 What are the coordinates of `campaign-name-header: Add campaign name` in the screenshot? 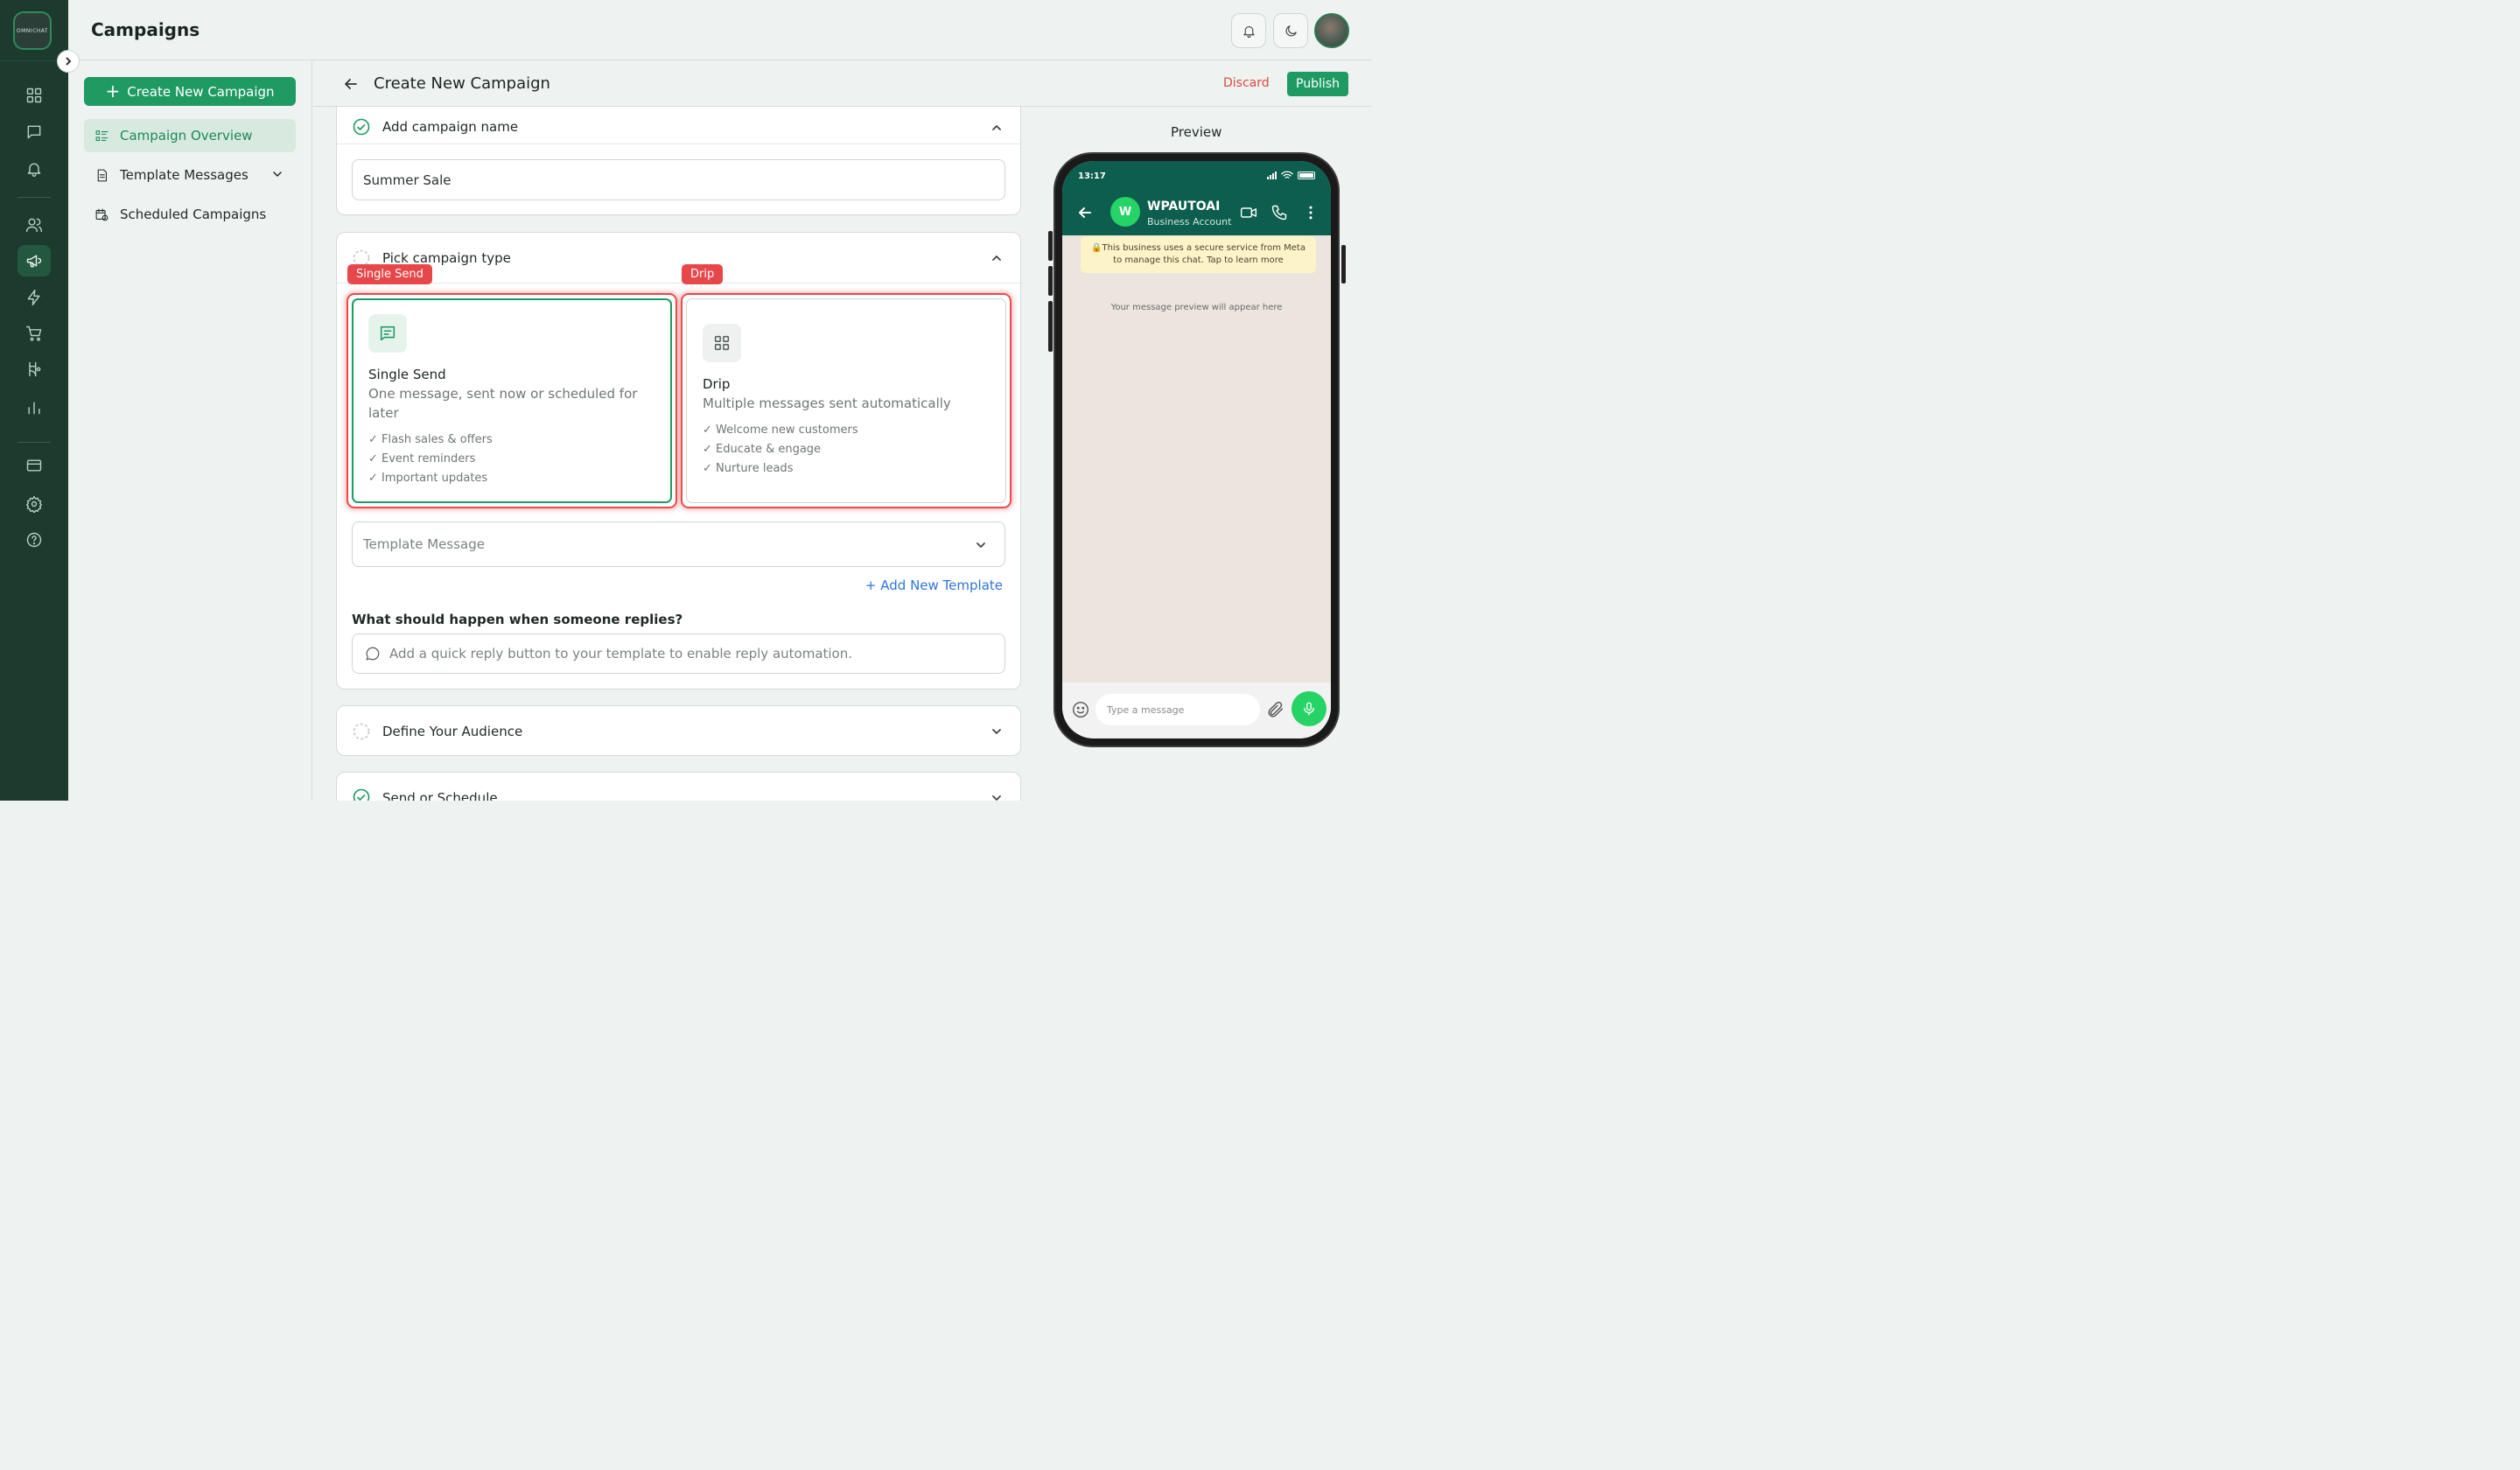 It's located at (678, 125).